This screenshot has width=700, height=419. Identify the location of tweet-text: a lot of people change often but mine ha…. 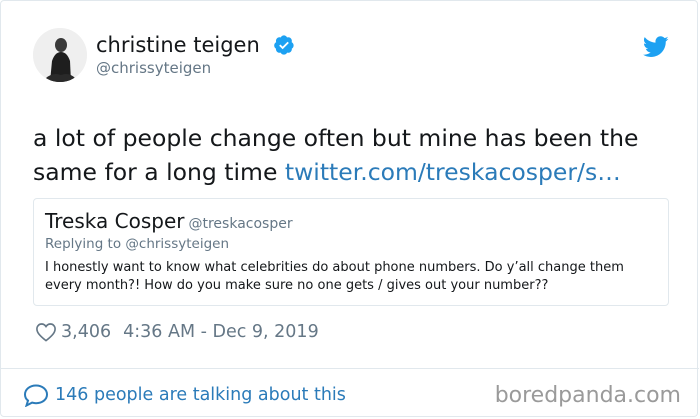
(353, 155).